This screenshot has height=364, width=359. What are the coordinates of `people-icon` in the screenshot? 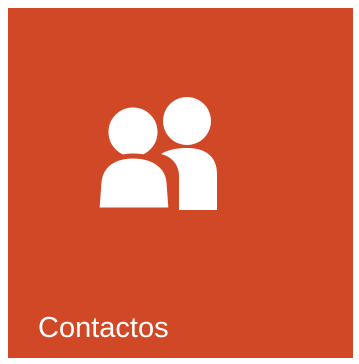 It's located at (158, 150).